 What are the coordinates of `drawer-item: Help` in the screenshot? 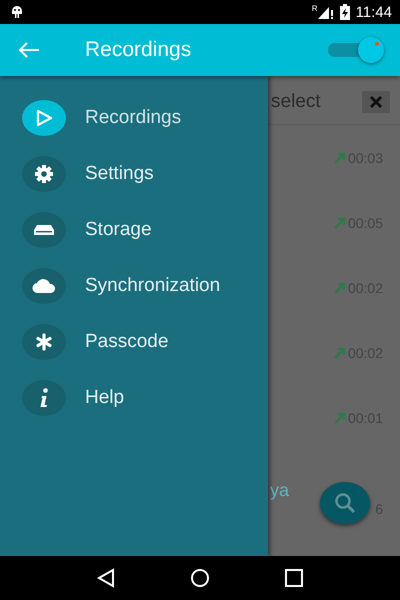 It's located at (134, 398).